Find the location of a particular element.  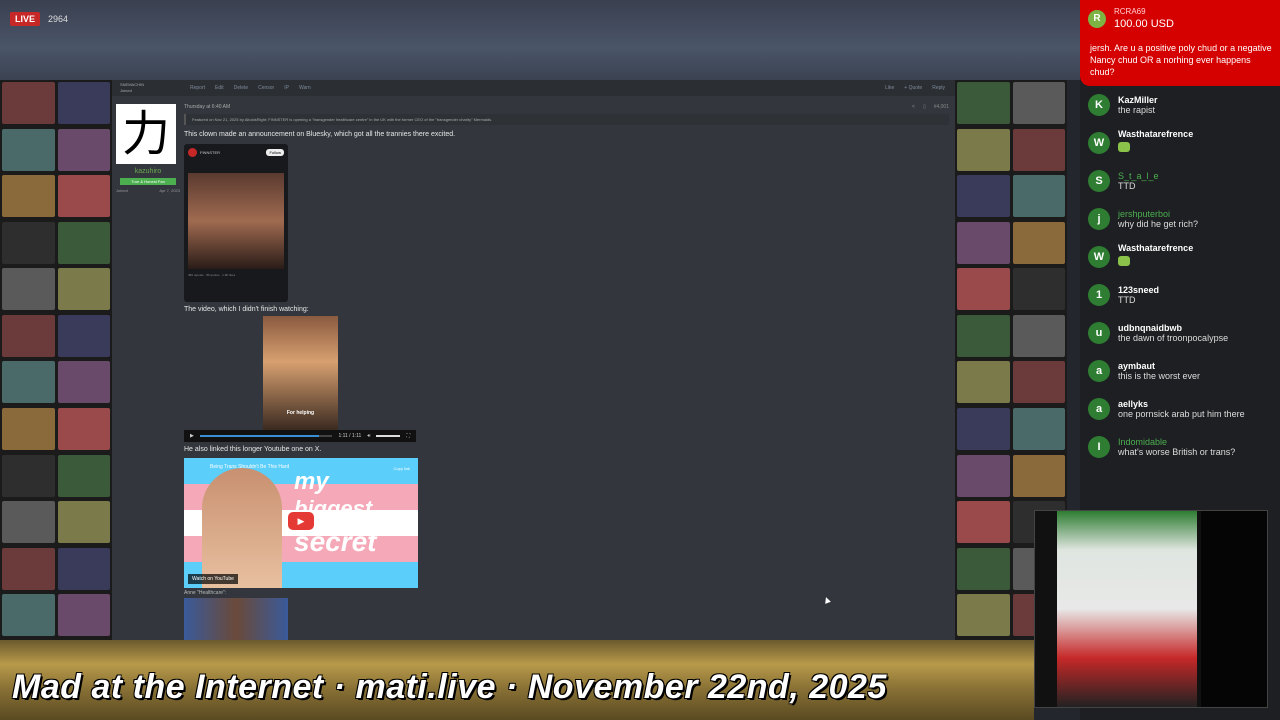

previous-joined-label: Joined is located at coordinates (126, 90).